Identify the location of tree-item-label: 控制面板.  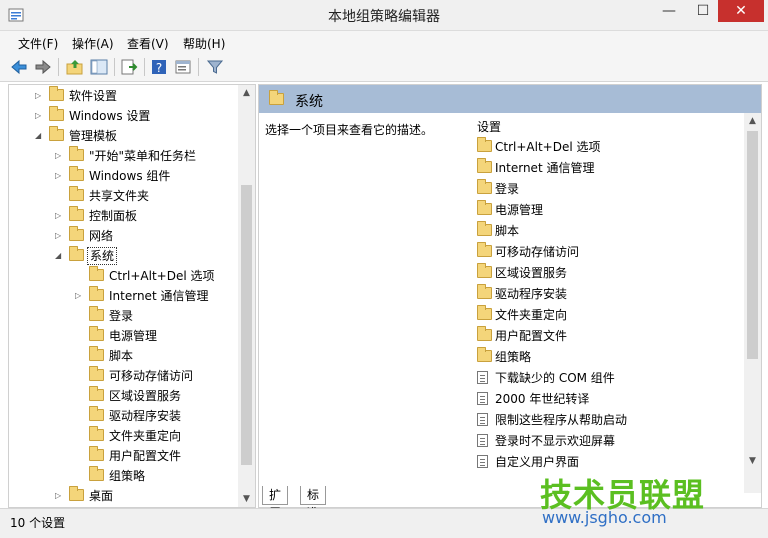
(113, 216).